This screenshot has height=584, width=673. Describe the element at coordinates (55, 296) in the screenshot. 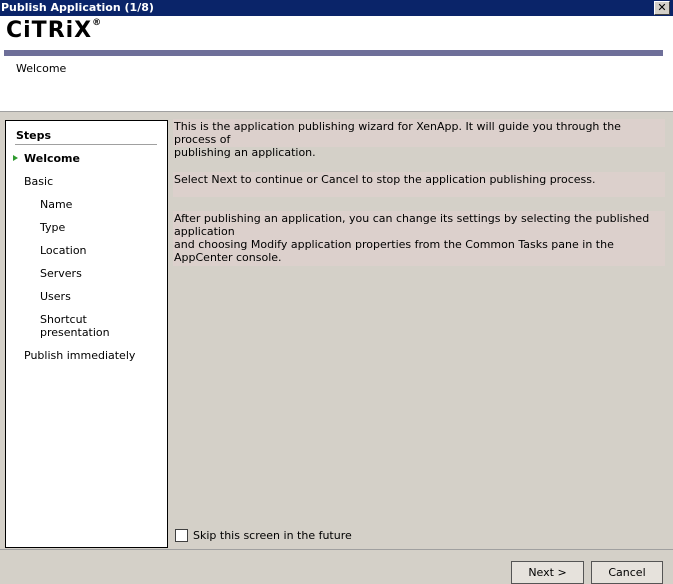

I see `step-users: Users` at that location.